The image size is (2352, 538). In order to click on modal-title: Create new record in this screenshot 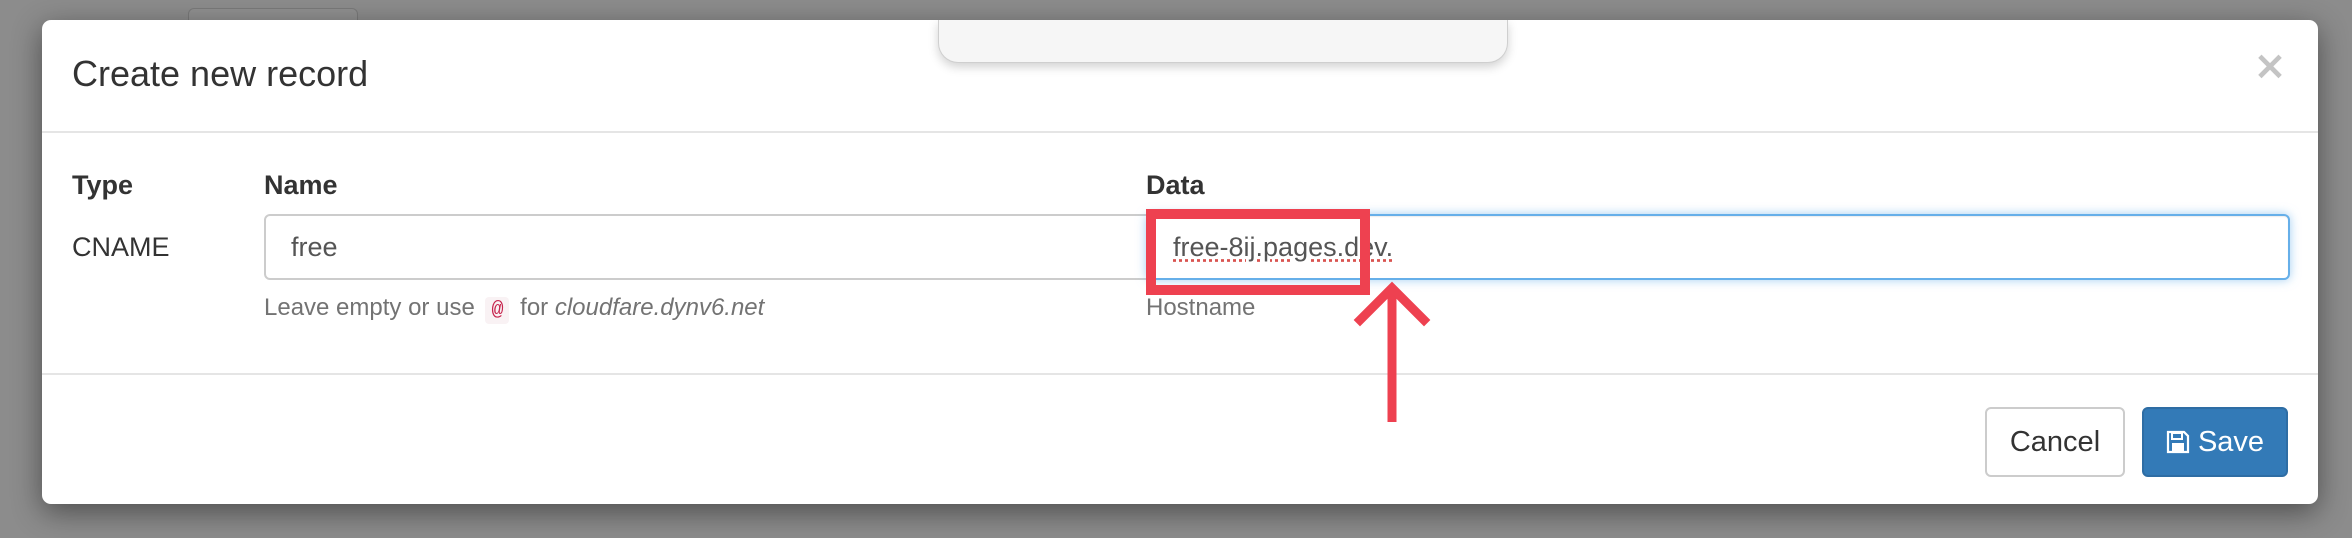, I will do `click(220, 73)`.